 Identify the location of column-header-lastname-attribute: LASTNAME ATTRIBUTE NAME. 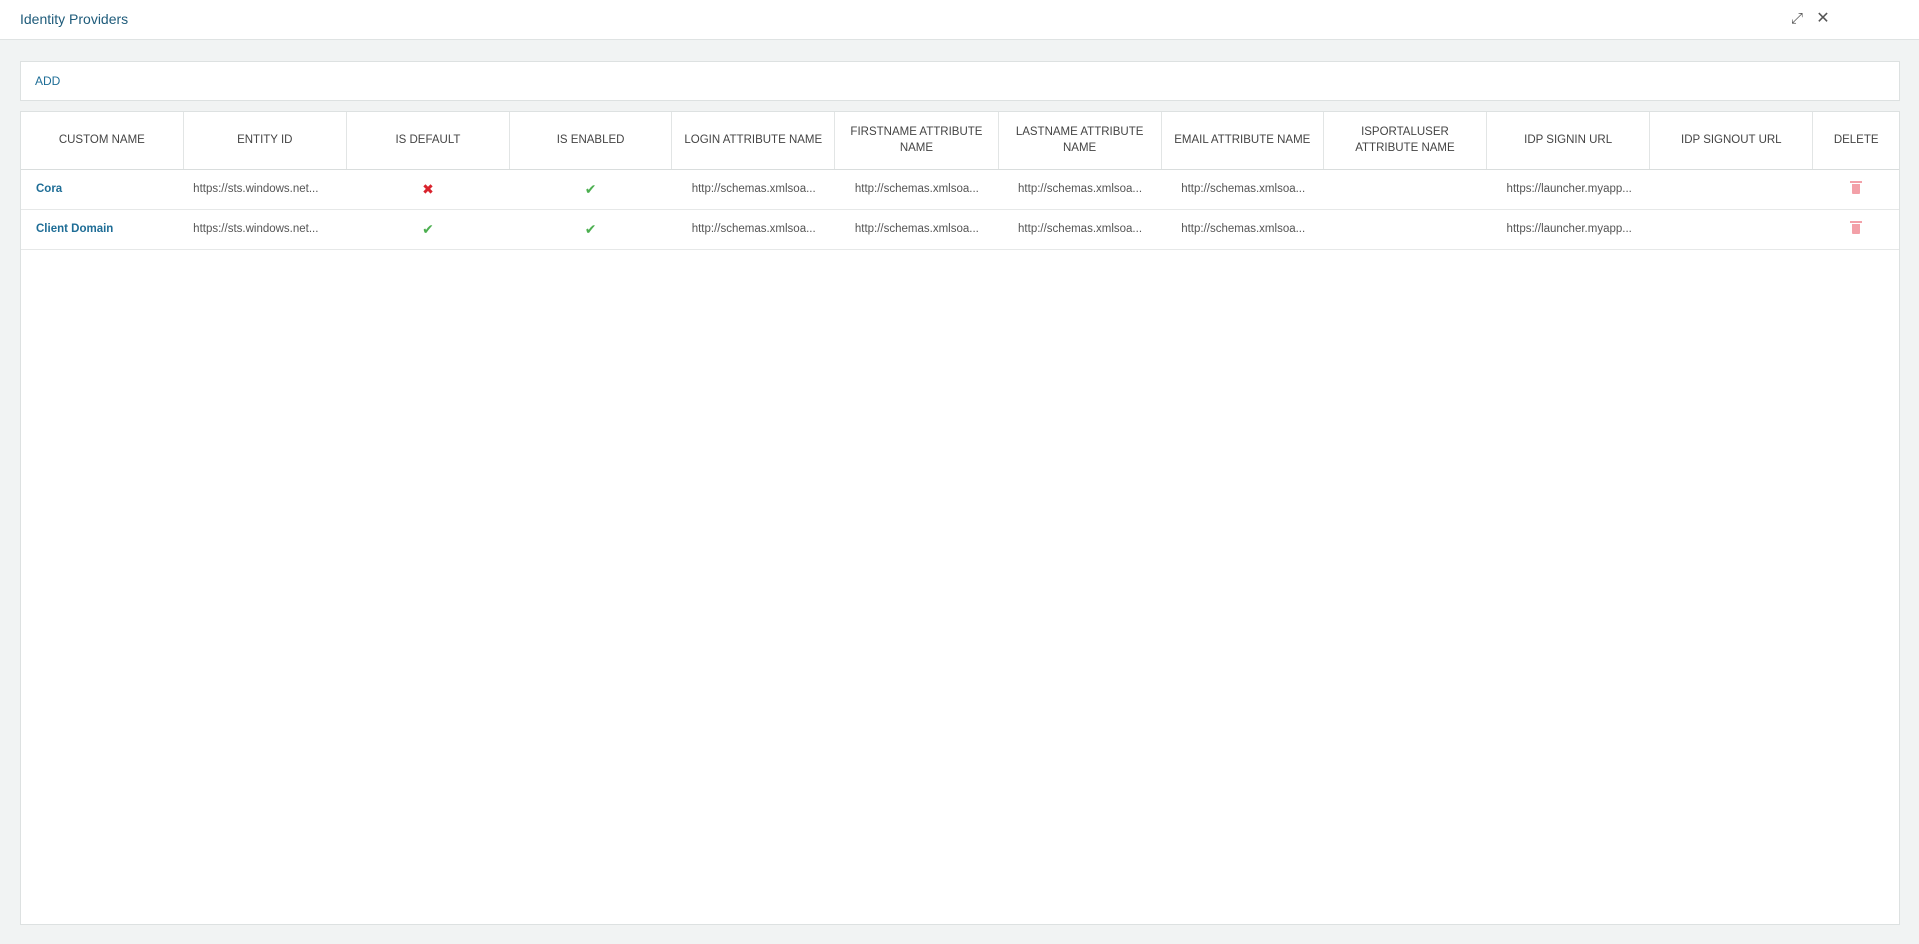
(1080, 141).